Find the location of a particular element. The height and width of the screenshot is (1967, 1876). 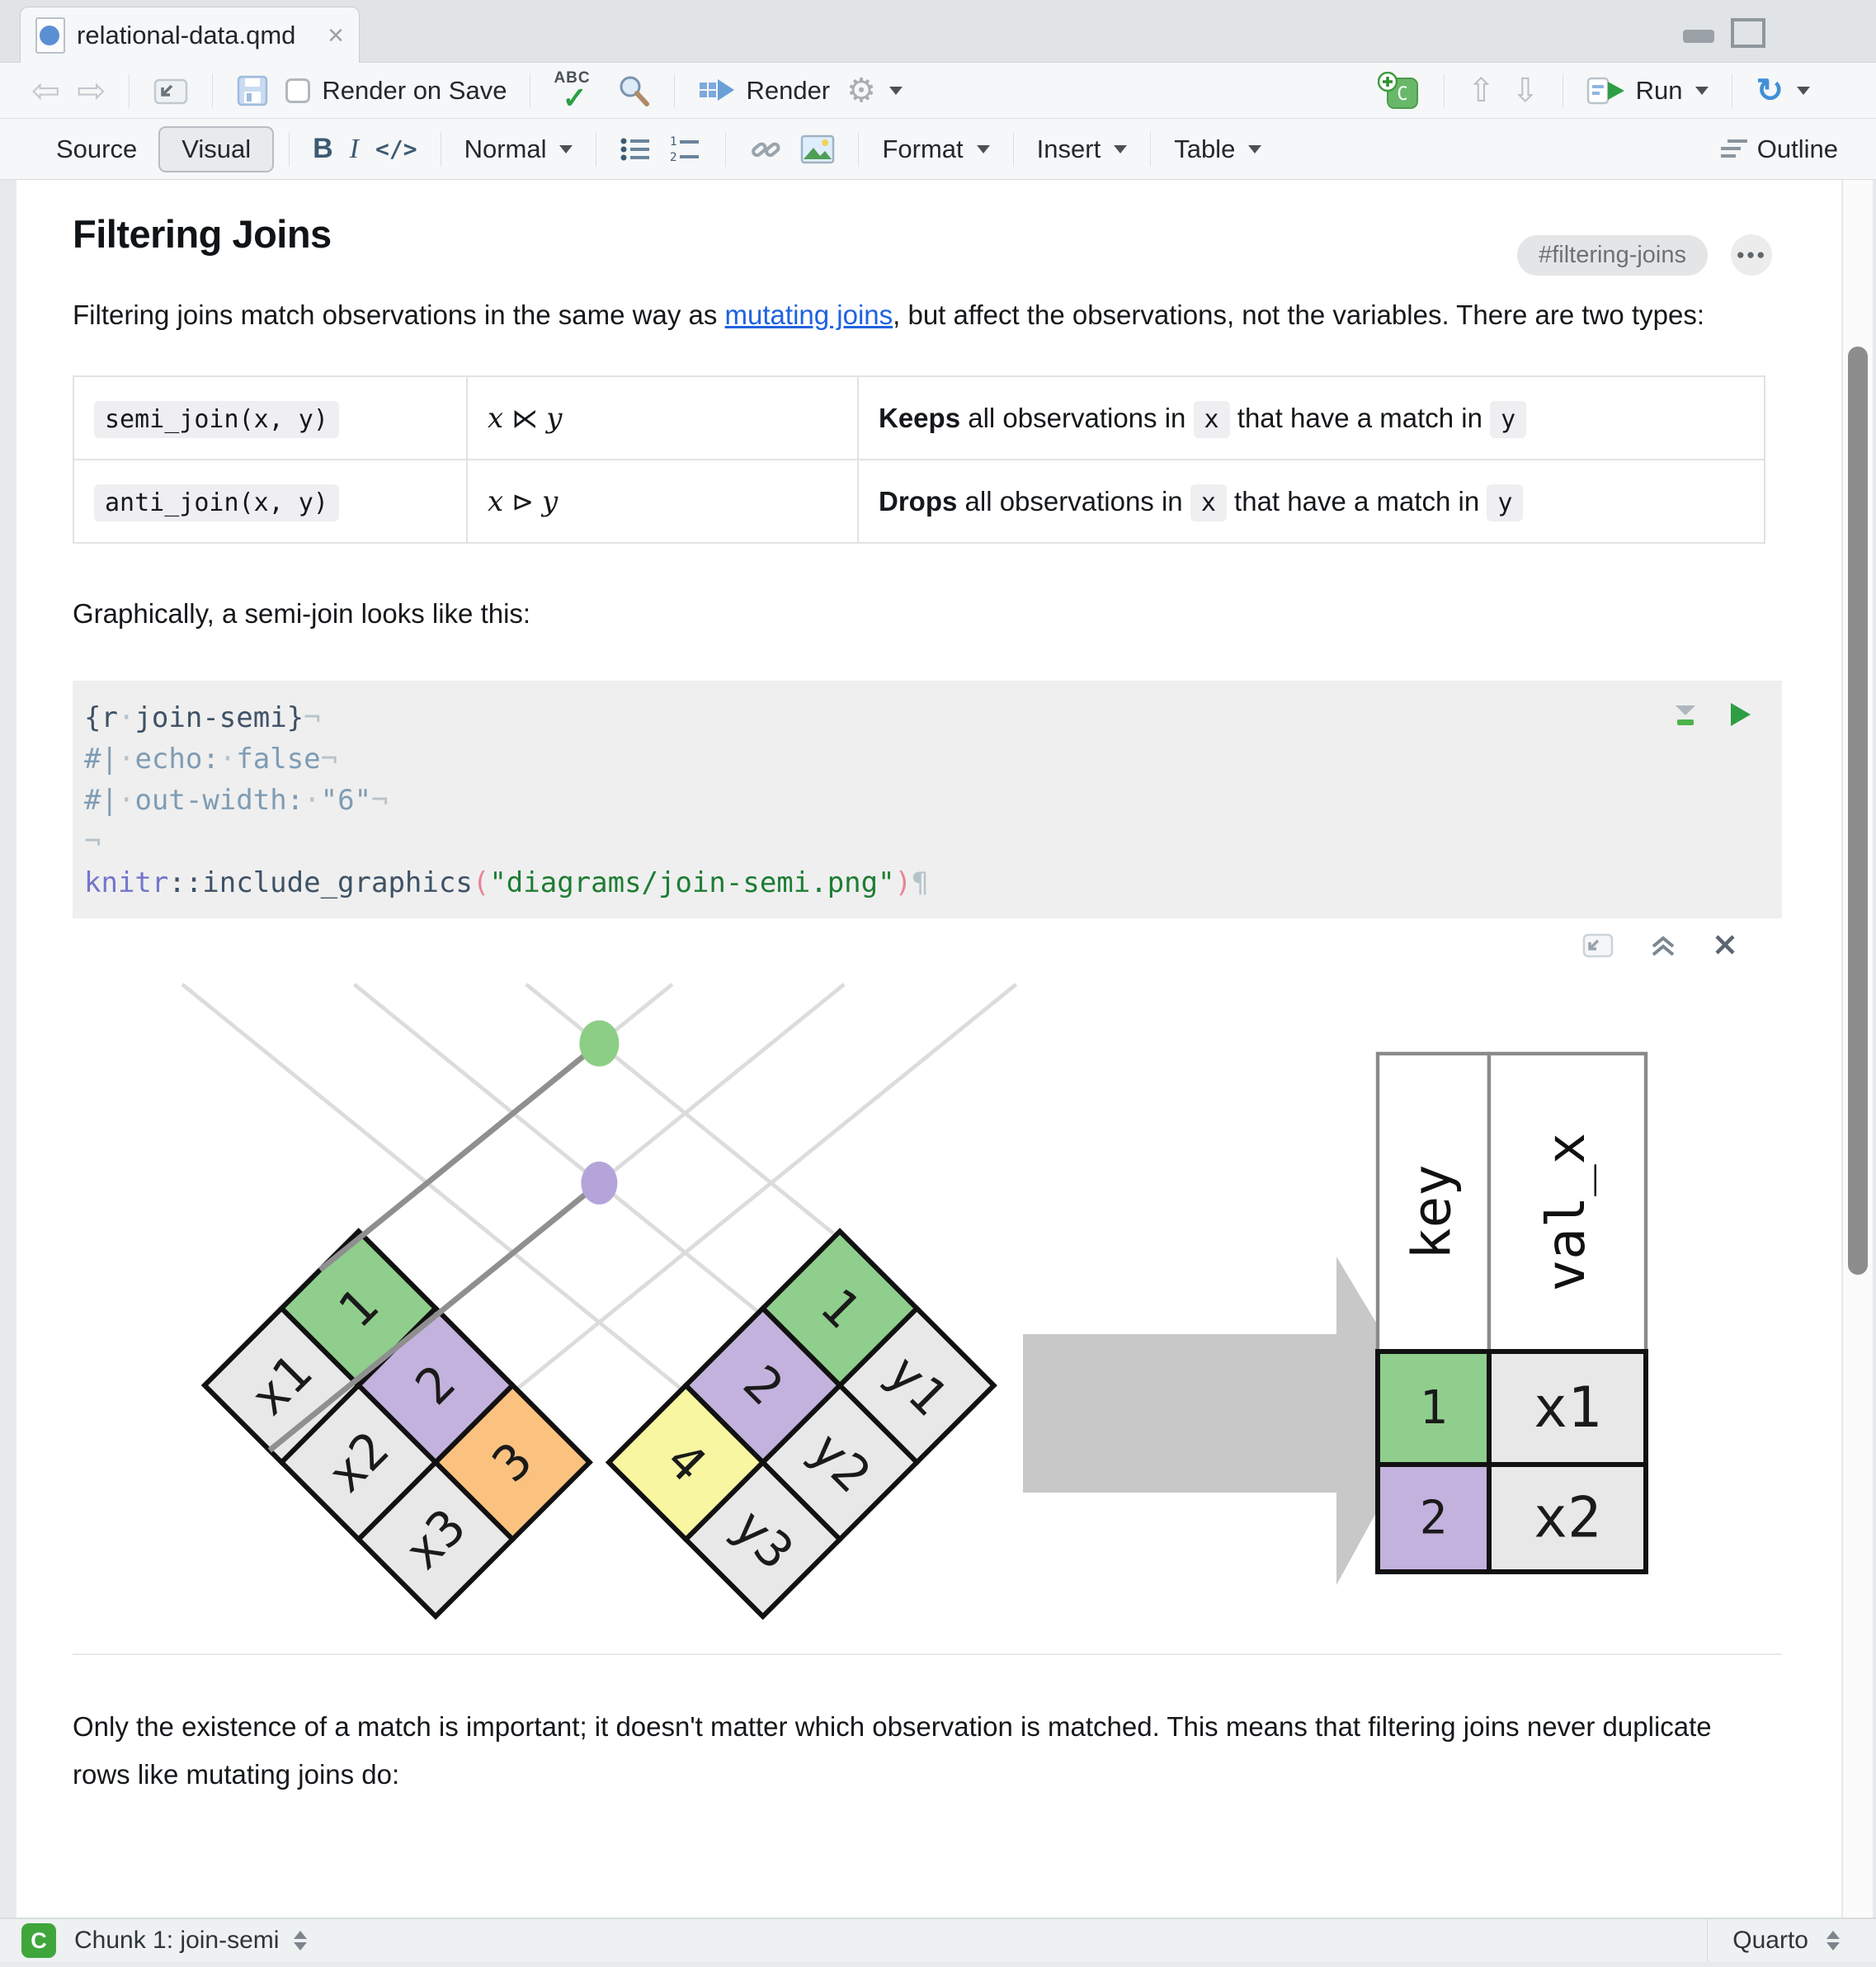

collapse-output-icon is located at coordinates (1663, 944).